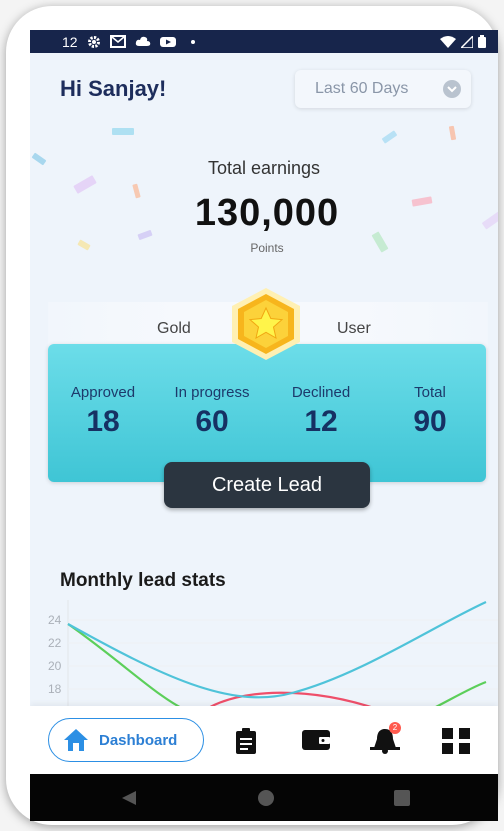 The height and width of the screenshot is (831, 504). Describe the element at coordinates (212, 392) in the screenshot. I see `stat-label: In progress` at that location.